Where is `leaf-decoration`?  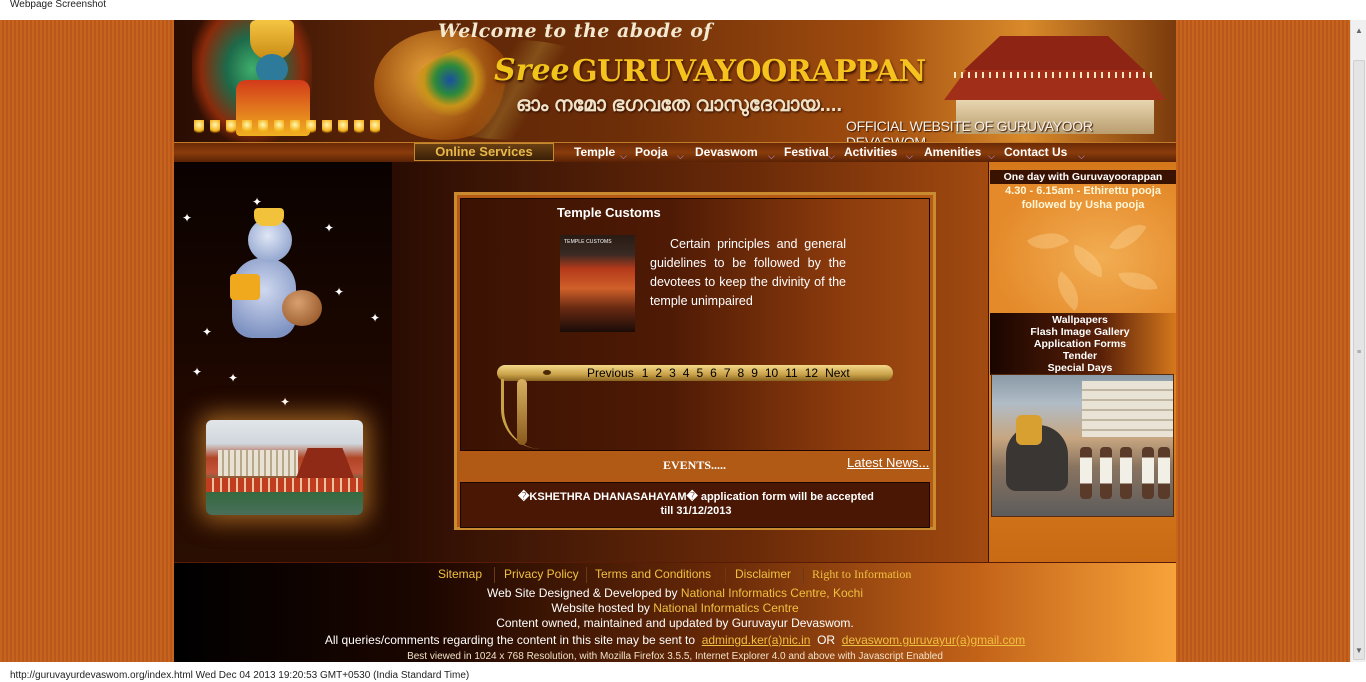 leaf-decoration is located at coordinates (1088, 261).